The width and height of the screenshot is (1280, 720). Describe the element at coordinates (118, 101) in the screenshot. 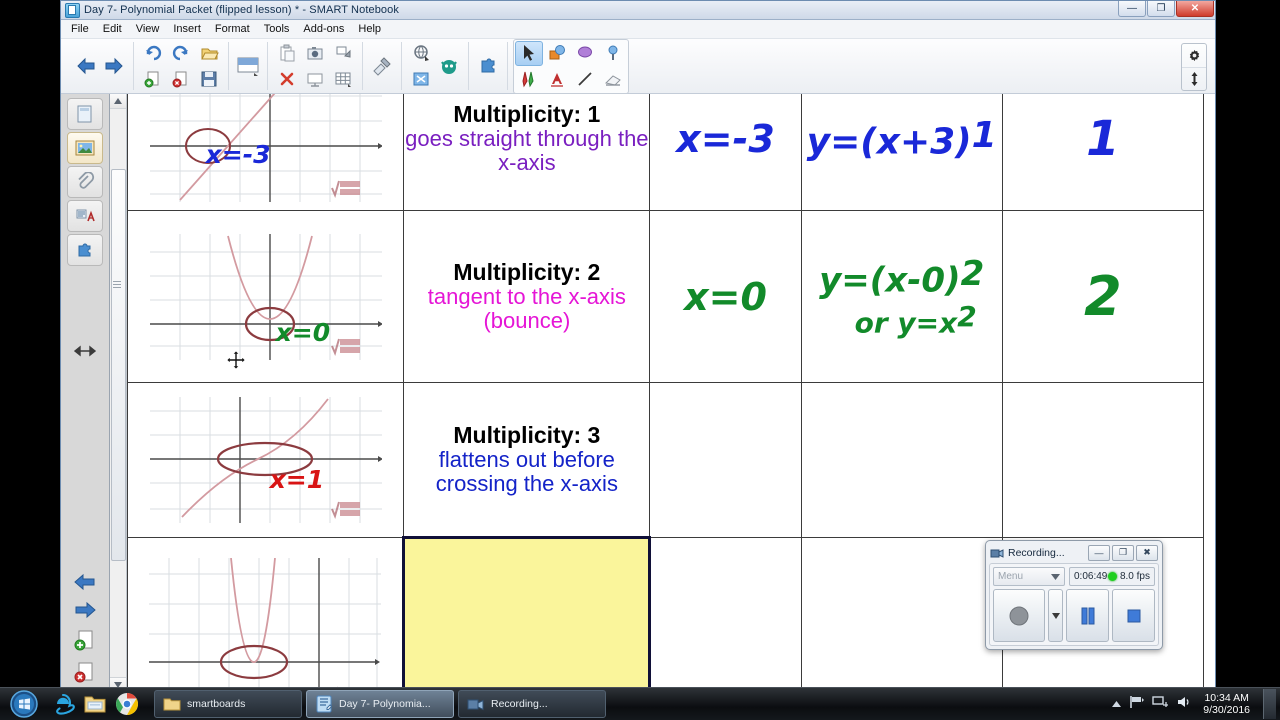

I see `scroll-up-arrow` at that location.